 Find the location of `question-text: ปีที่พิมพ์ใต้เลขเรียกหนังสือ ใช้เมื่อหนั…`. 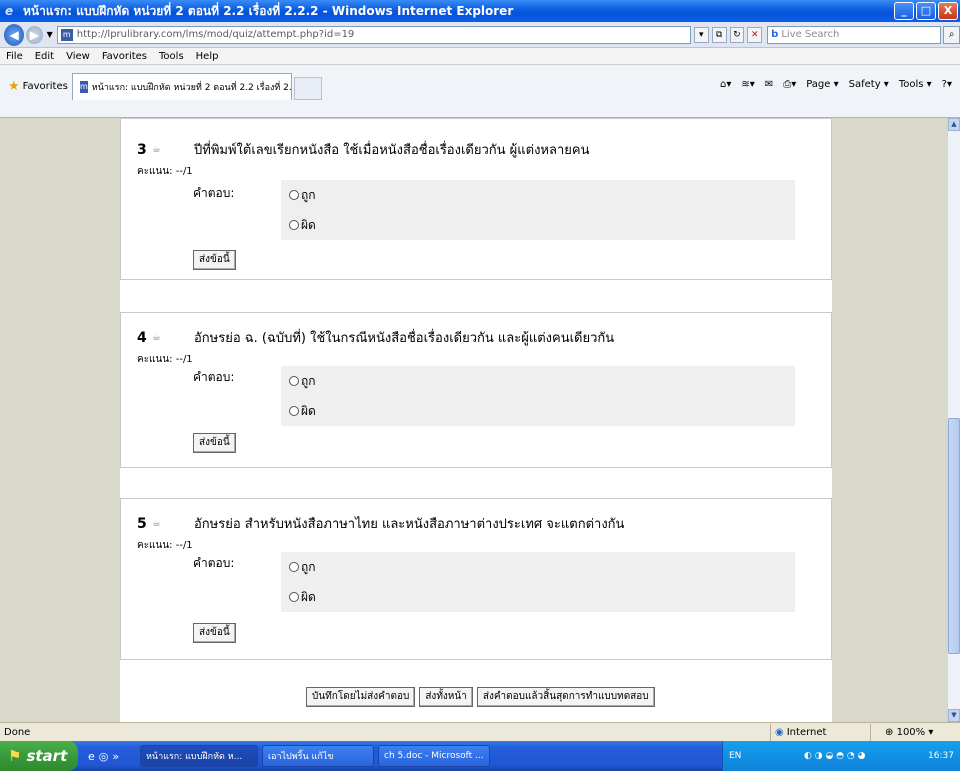

question-text: ปีที่พิมพ์ใต้เลขเรียกหนังสือ ใช้เมื่อหนั… is located at coordinates (392, 150).